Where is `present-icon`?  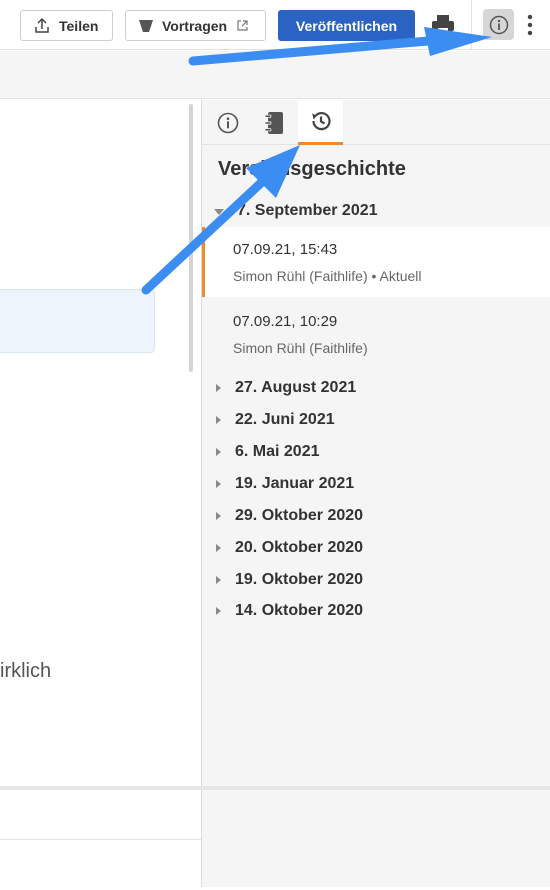 present-icon is located at coordinates (146, 25).